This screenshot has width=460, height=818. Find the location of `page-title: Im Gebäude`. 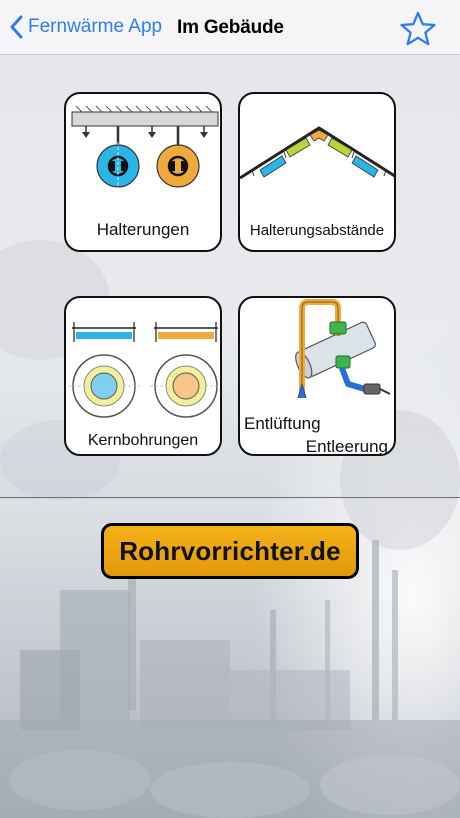

page-title: Im Gebäude is located at coordinates (230, 27).